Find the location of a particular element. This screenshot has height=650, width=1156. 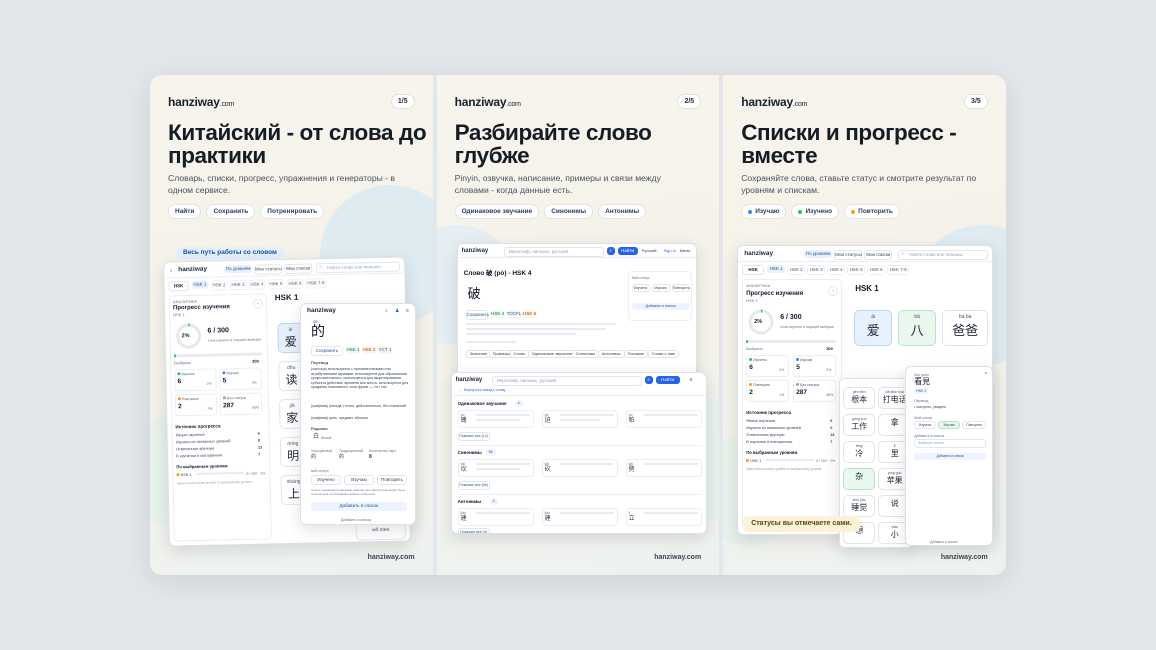

word-tile: bā 八 is located at coordinates (917, 328).